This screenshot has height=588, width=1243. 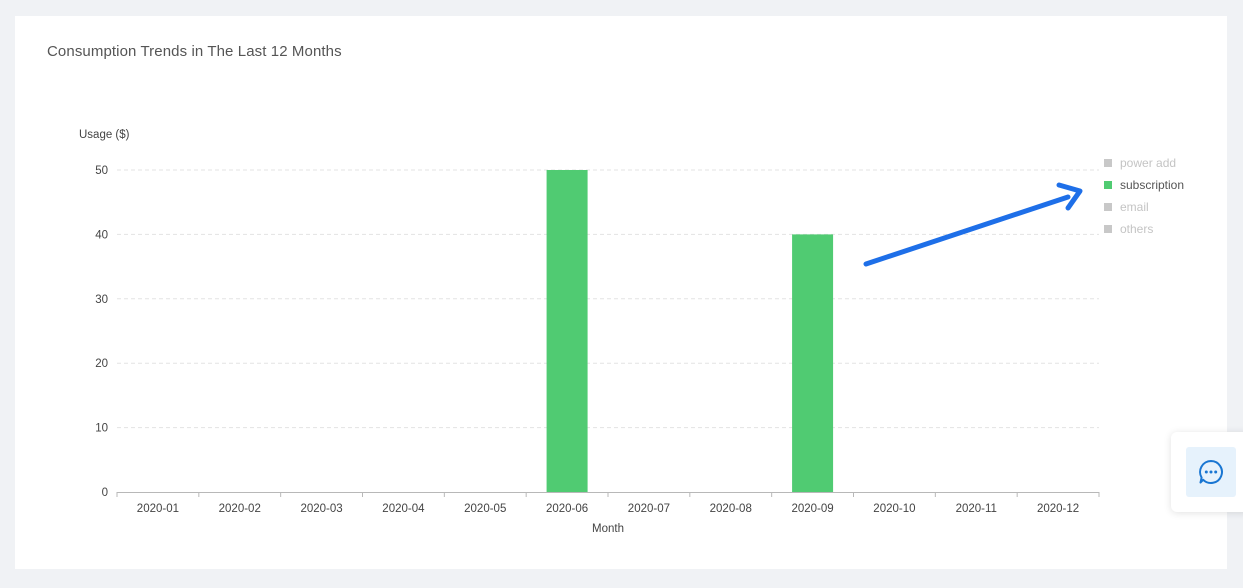 I want to click on x-tick-label: 2020-07, so click(x=649, y=509).